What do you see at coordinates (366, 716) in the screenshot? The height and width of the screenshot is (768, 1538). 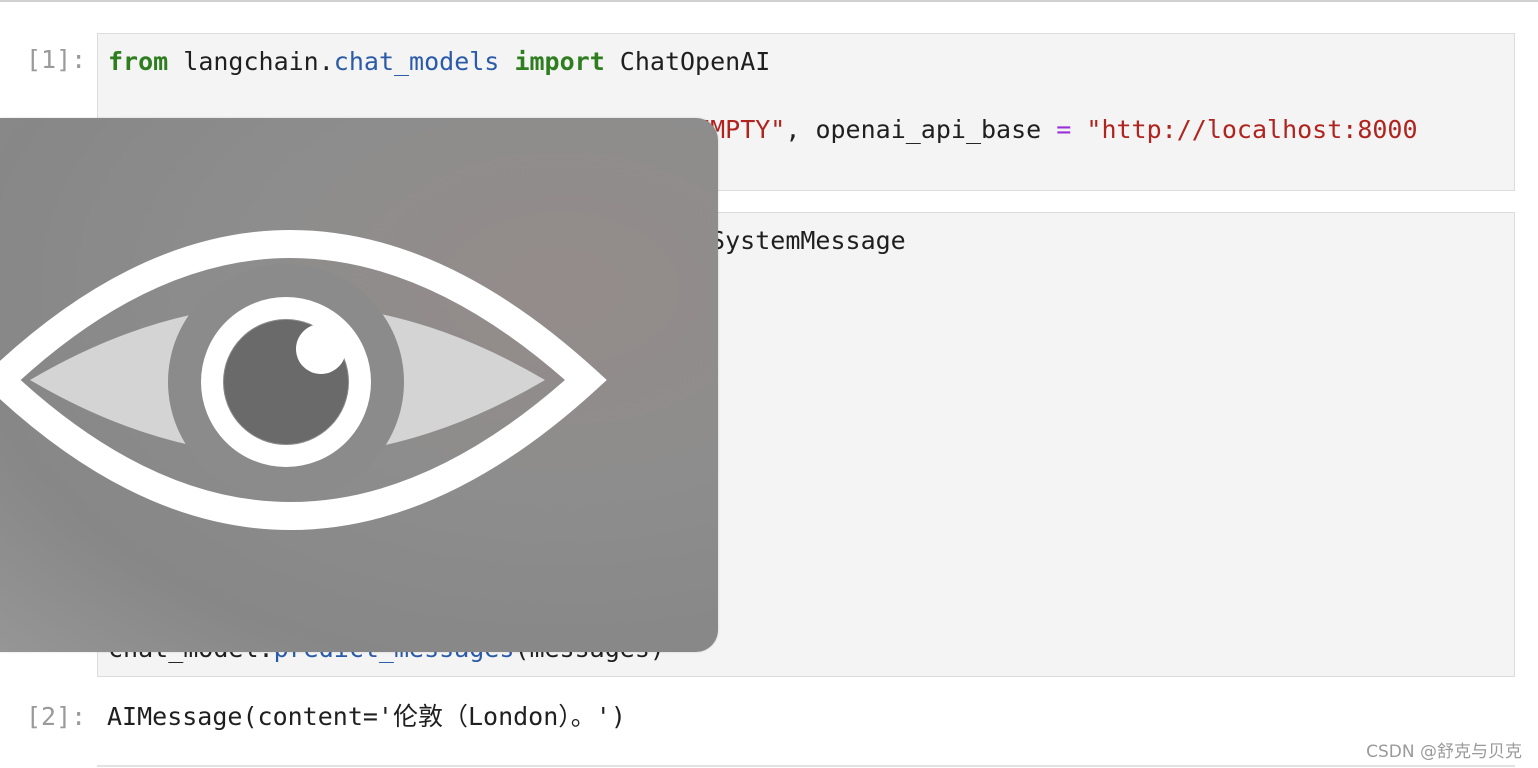 I see `cell-output: AIMessage(content='伦敦（London）。')` at bounding box center [366, 716].